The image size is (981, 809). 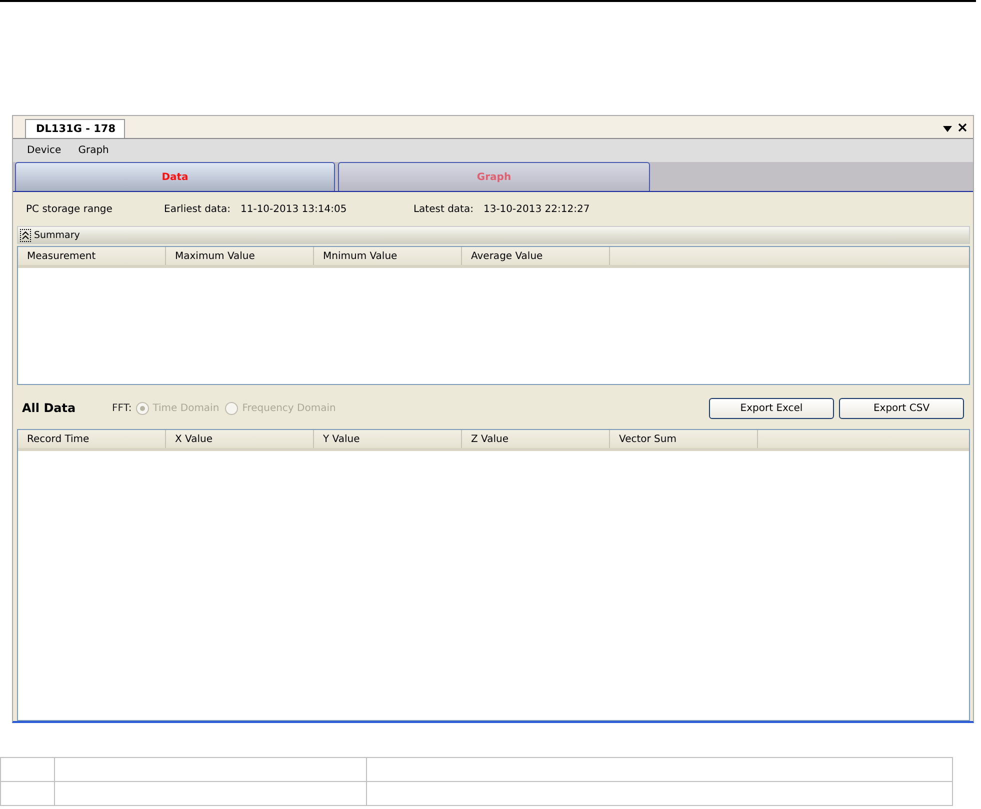 What do you see at coordinates (901, 408) in the screenshot?
I see `export-button: Export CSV` at bounding box center [901, 408].